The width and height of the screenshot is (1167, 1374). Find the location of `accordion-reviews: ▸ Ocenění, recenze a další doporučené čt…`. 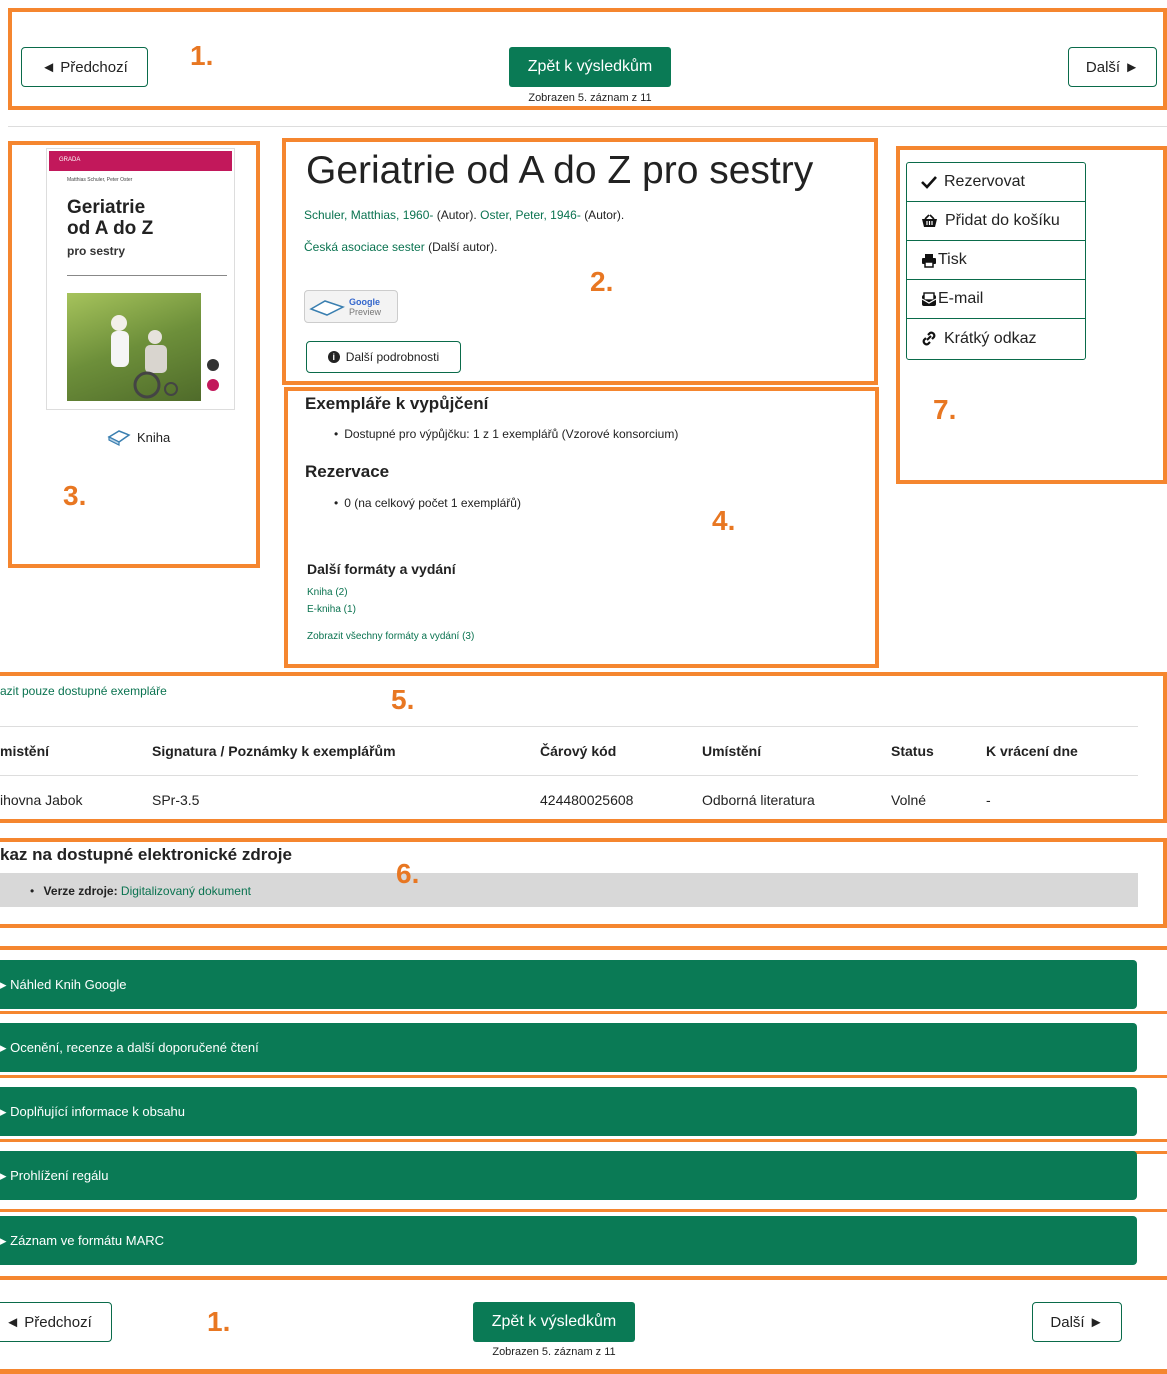

accordion-reviews: ▸ Ocenění, recenze a další doporučené čt… is located at coordinates (568, 1047).